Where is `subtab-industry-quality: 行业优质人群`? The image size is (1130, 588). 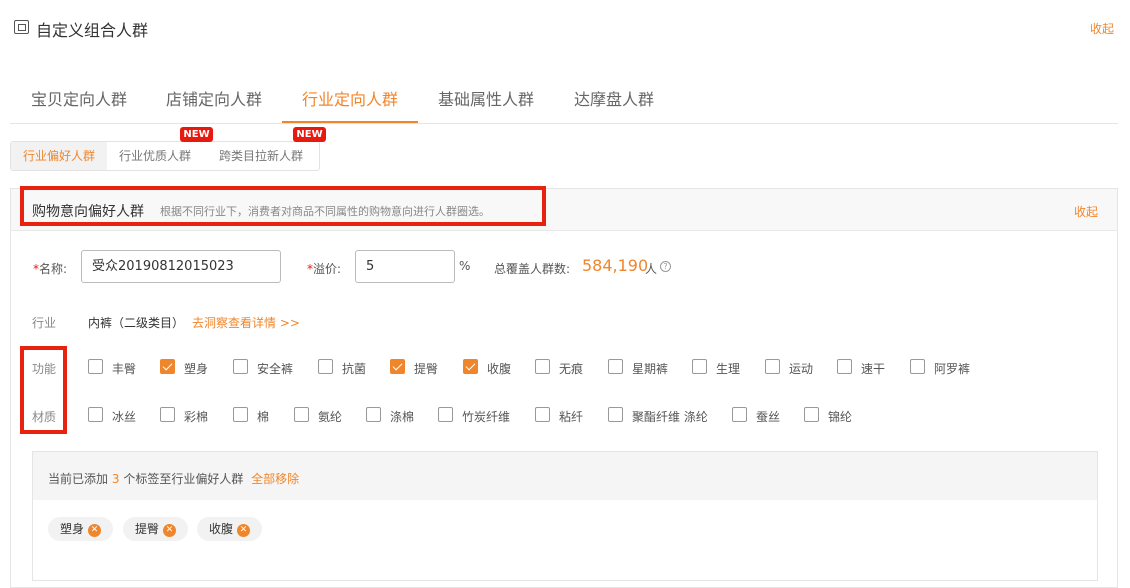
subtab-industry-quality: 行业优质人群 is located at coordinates (155, 156).